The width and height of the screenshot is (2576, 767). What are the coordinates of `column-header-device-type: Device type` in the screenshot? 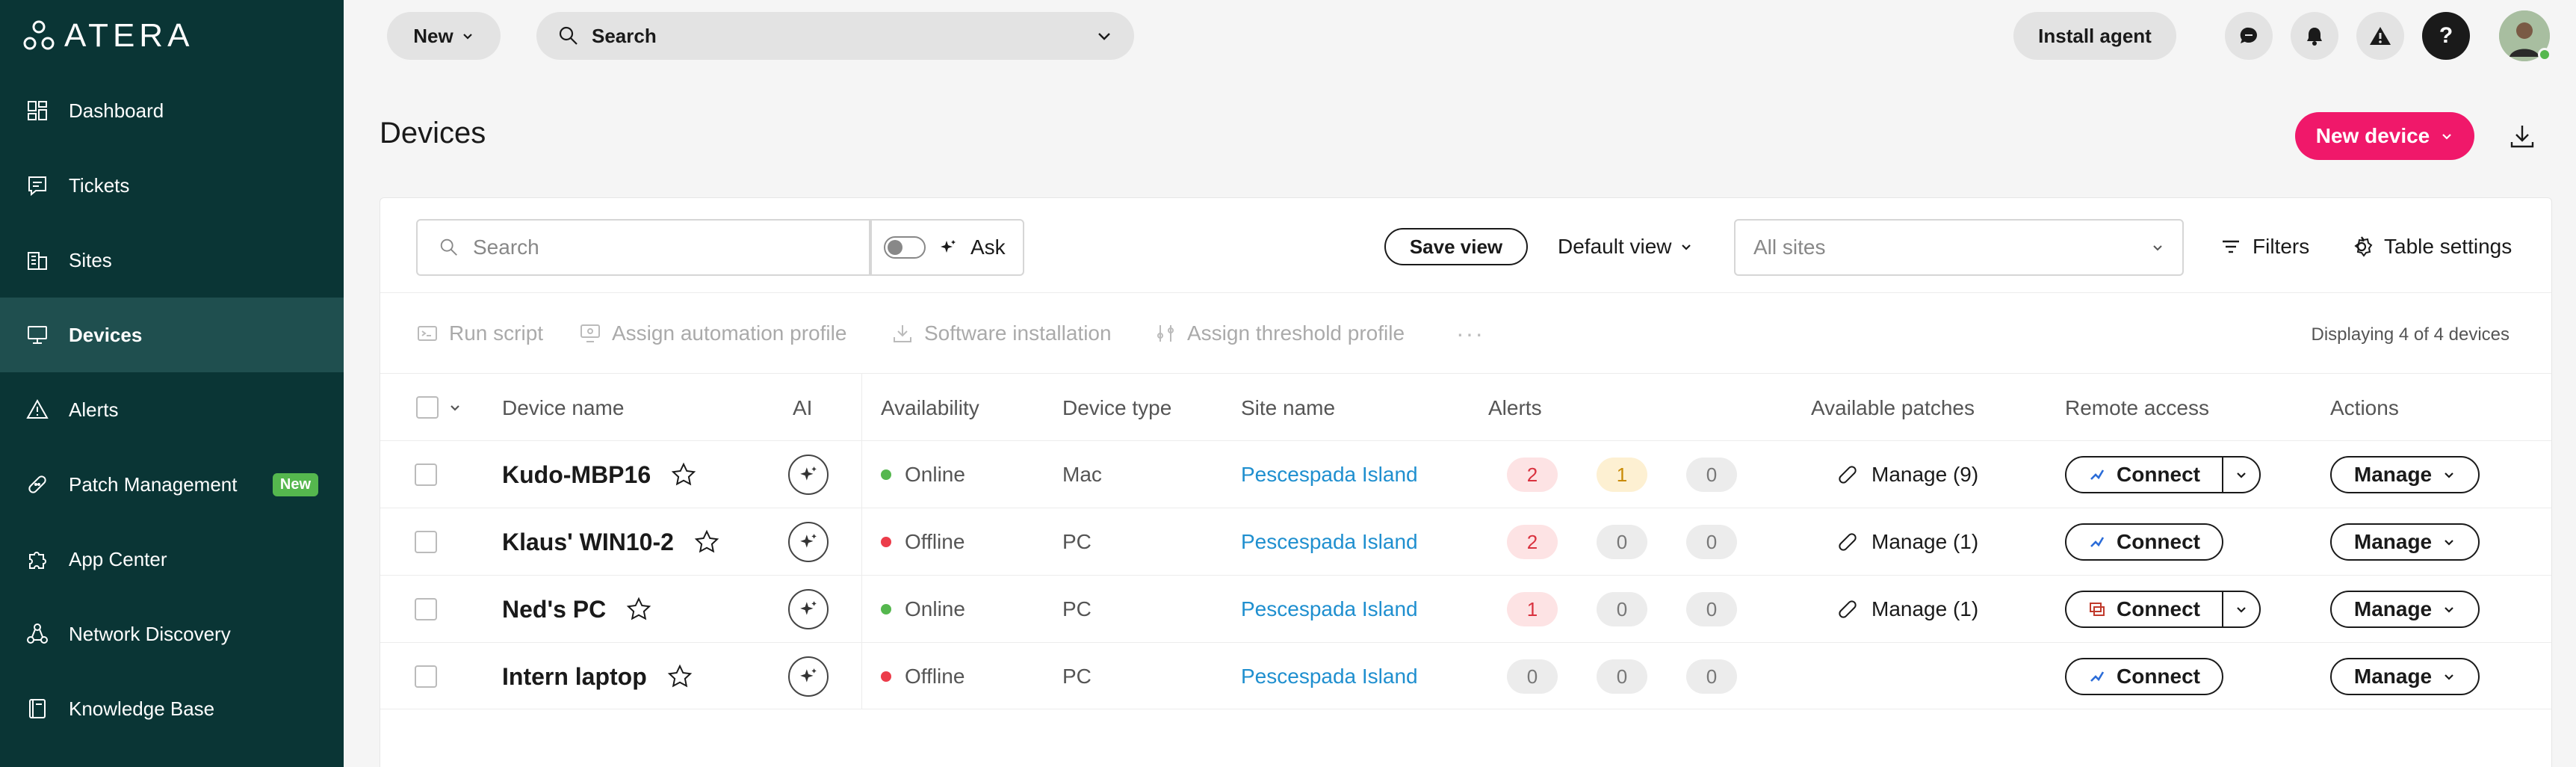 It's located at (1116, 408).